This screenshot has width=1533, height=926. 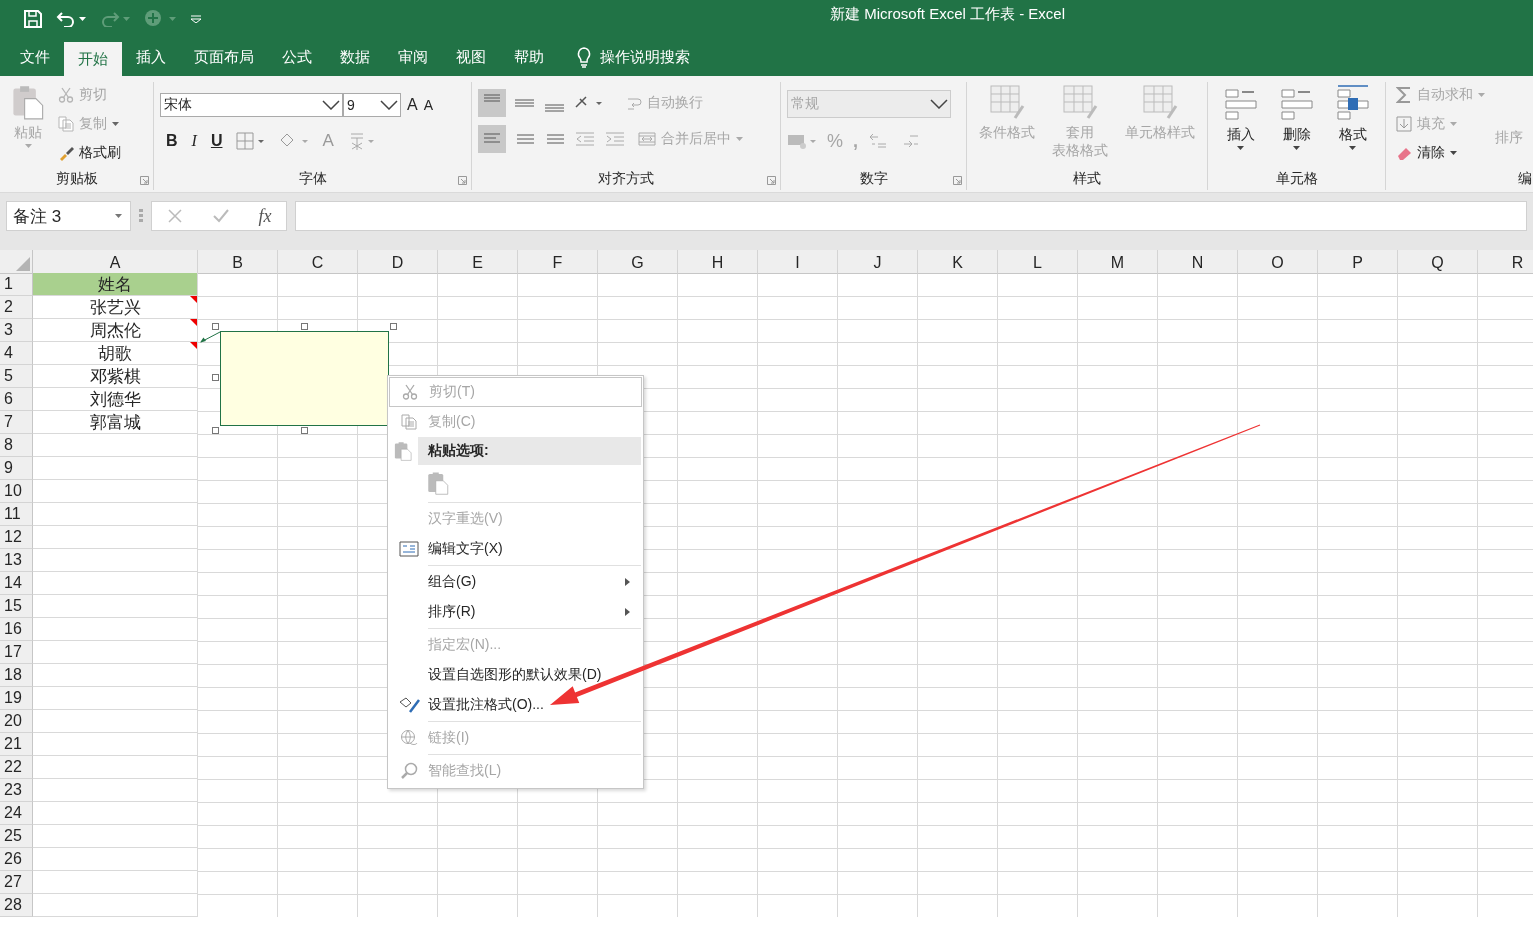 What do you see at coordinates (16, 353) in the screenshot?
I see `row-header: 4` at bounding box center [16, 353].